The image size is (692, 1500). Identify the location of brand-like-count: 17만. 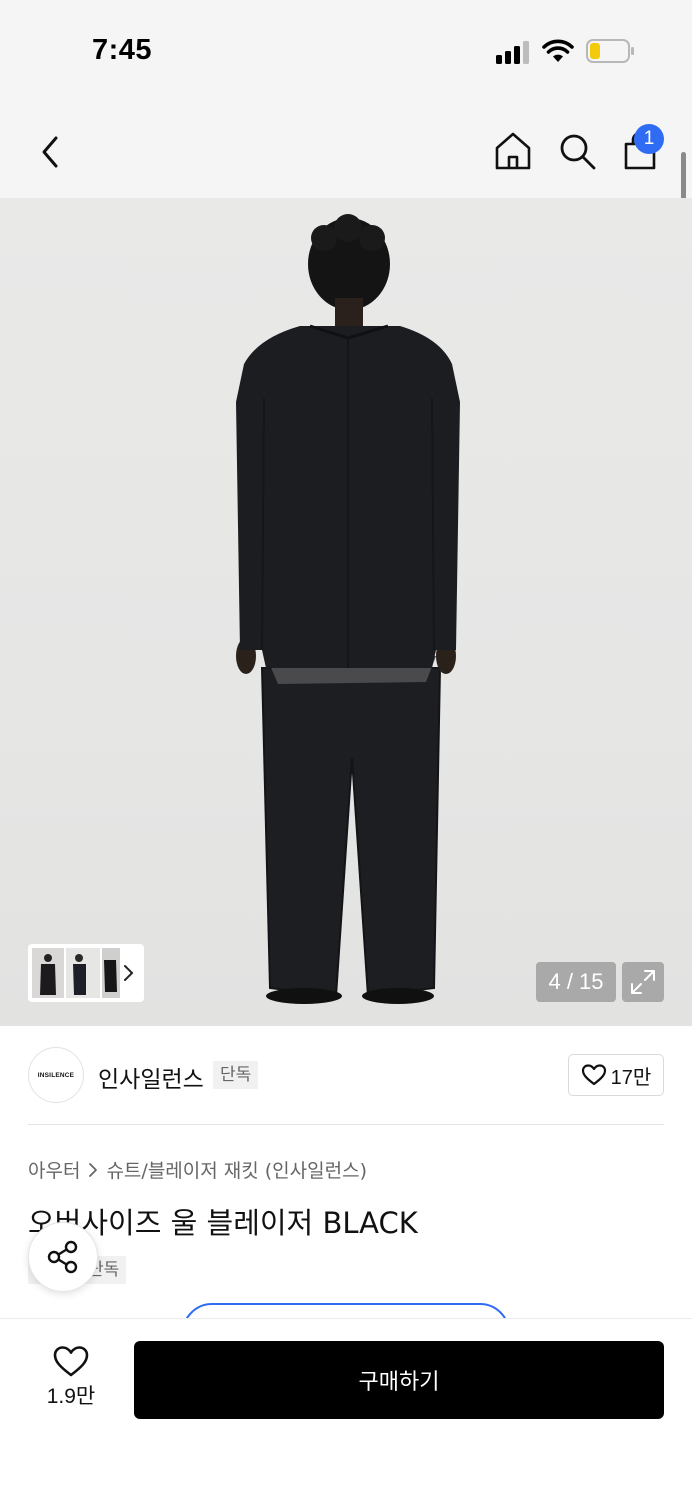
(631, 1077).